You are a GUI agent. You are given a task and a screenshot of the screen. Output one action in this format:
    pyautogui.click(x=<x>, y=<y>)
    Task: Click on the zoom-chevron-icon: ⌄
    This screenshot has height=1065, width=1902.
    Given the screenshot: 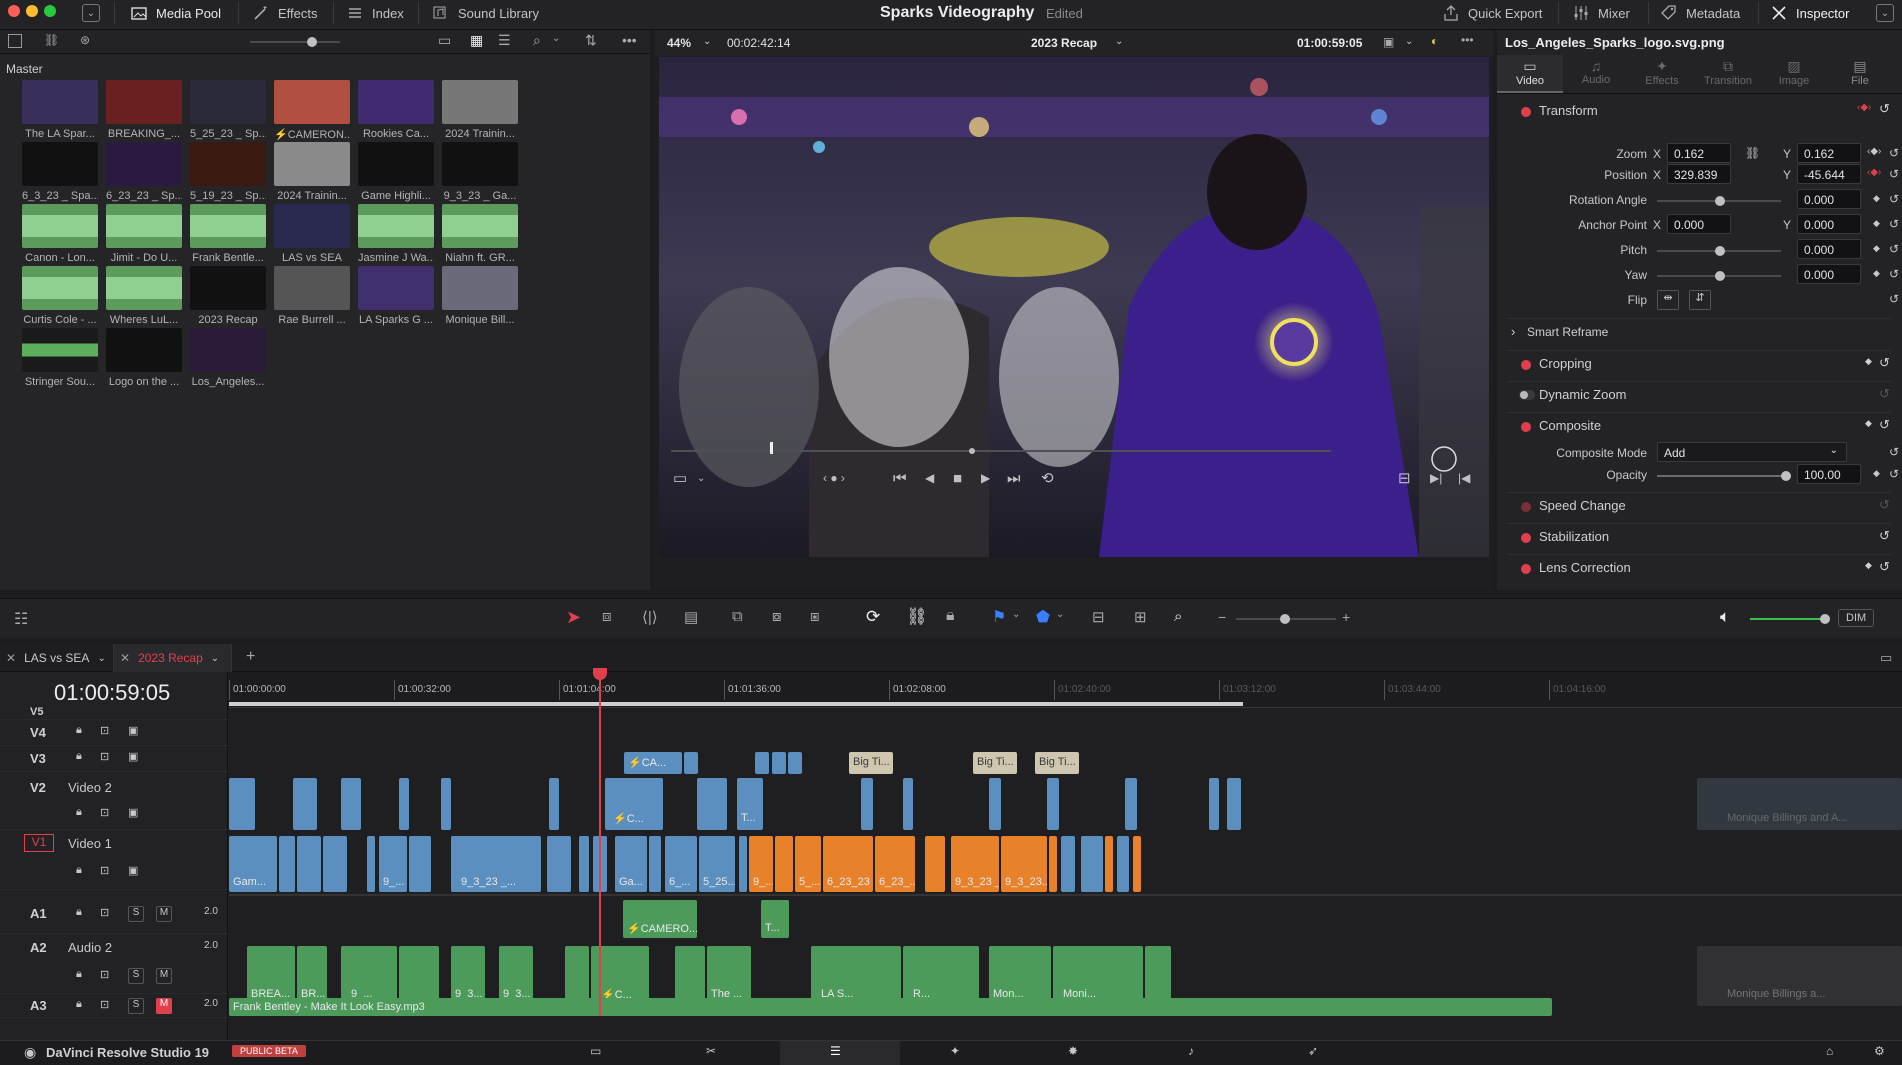 What is the action you would take?
    pyautogui.click(x=707, y=41)
    